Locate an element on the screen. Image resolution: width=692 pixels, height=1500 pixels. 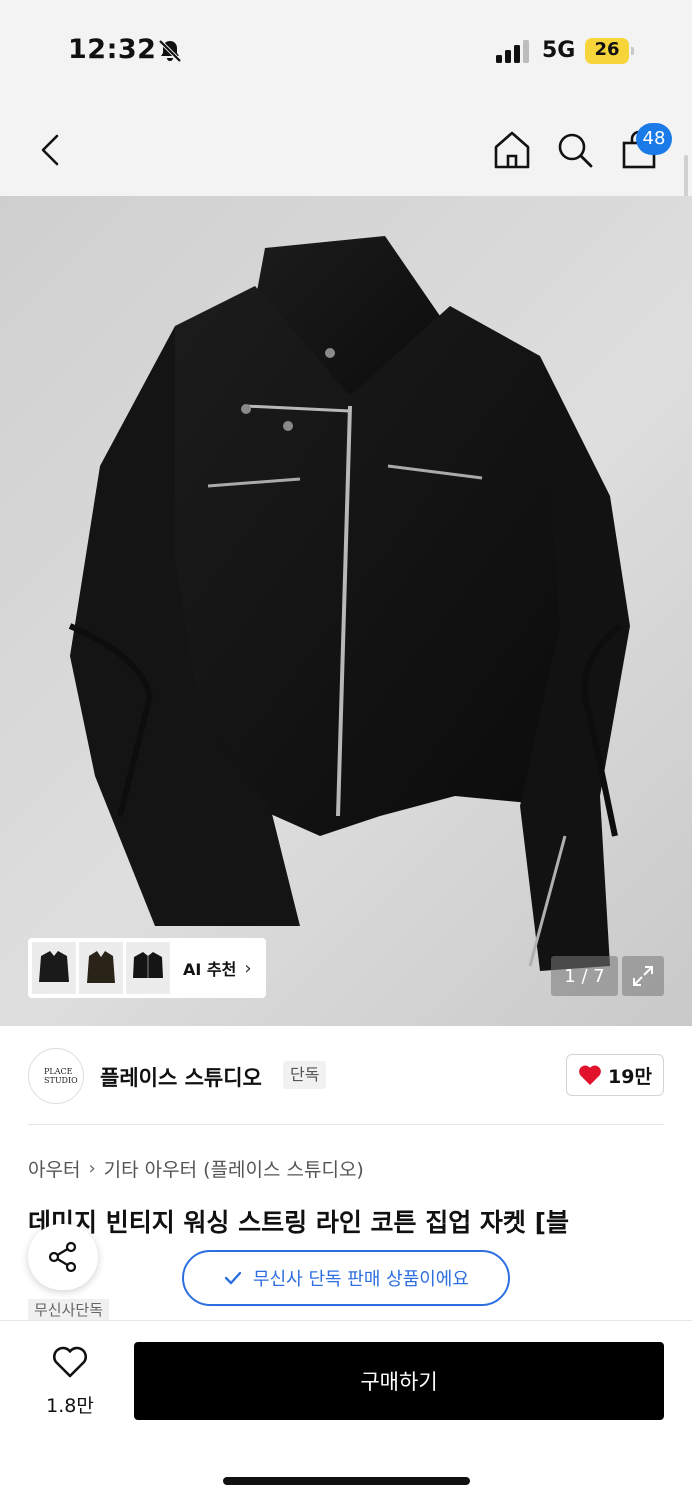
search-button is located at coordinates (575, 150).